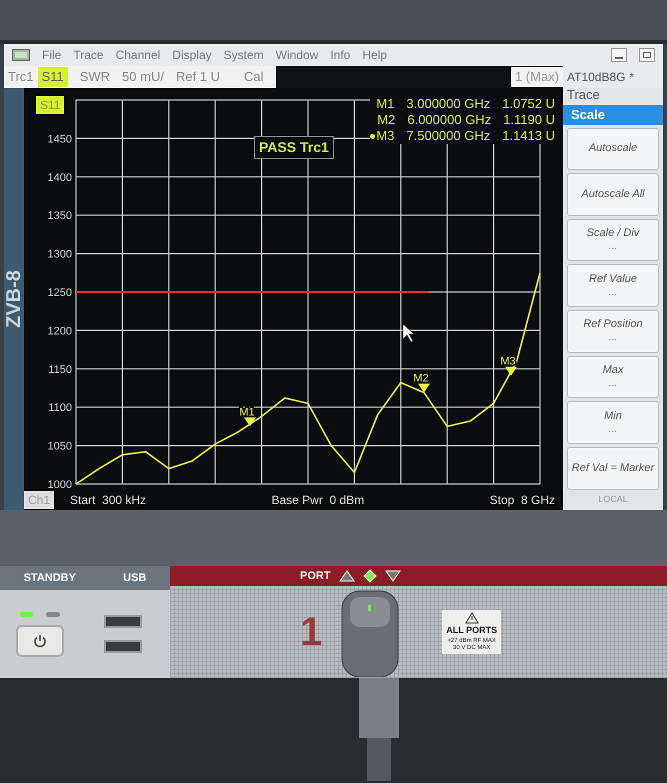 This screenshot has width=667, height=783. I want to click on marker-frequency: 3.000000 GHz, so click(448, 104).